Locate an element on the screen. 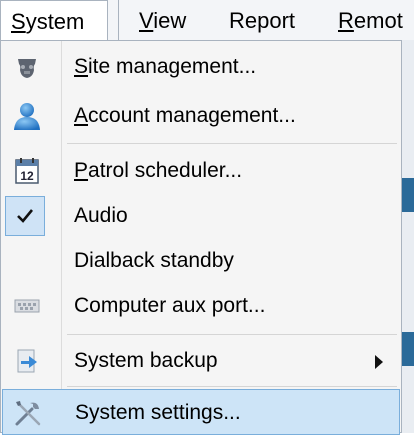 The height and width of the screenshot is (436, 414). menu-report-label: Report is located at coordinates (262, 20).